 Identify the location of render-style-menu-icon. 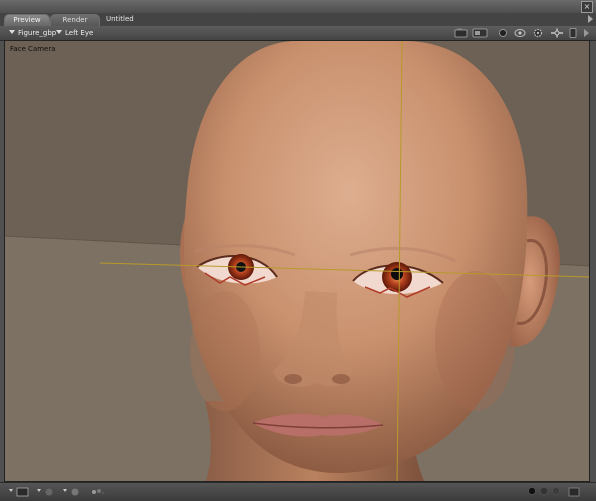
(46, 492).